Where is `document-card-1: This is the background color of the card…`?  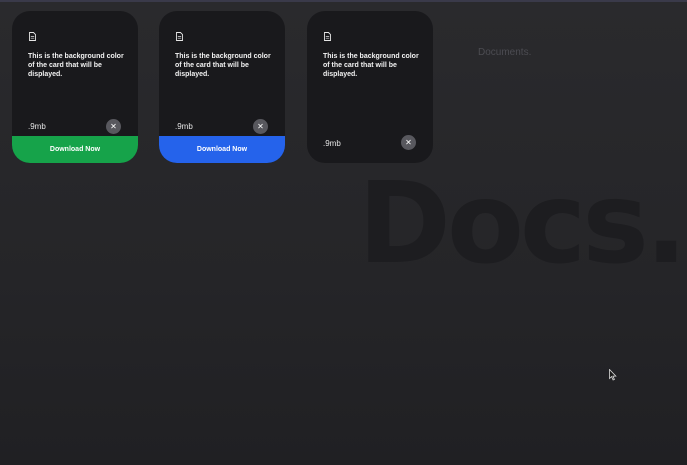
document-card-1: This is the background color of the card… is located at coordinates (75, 87).